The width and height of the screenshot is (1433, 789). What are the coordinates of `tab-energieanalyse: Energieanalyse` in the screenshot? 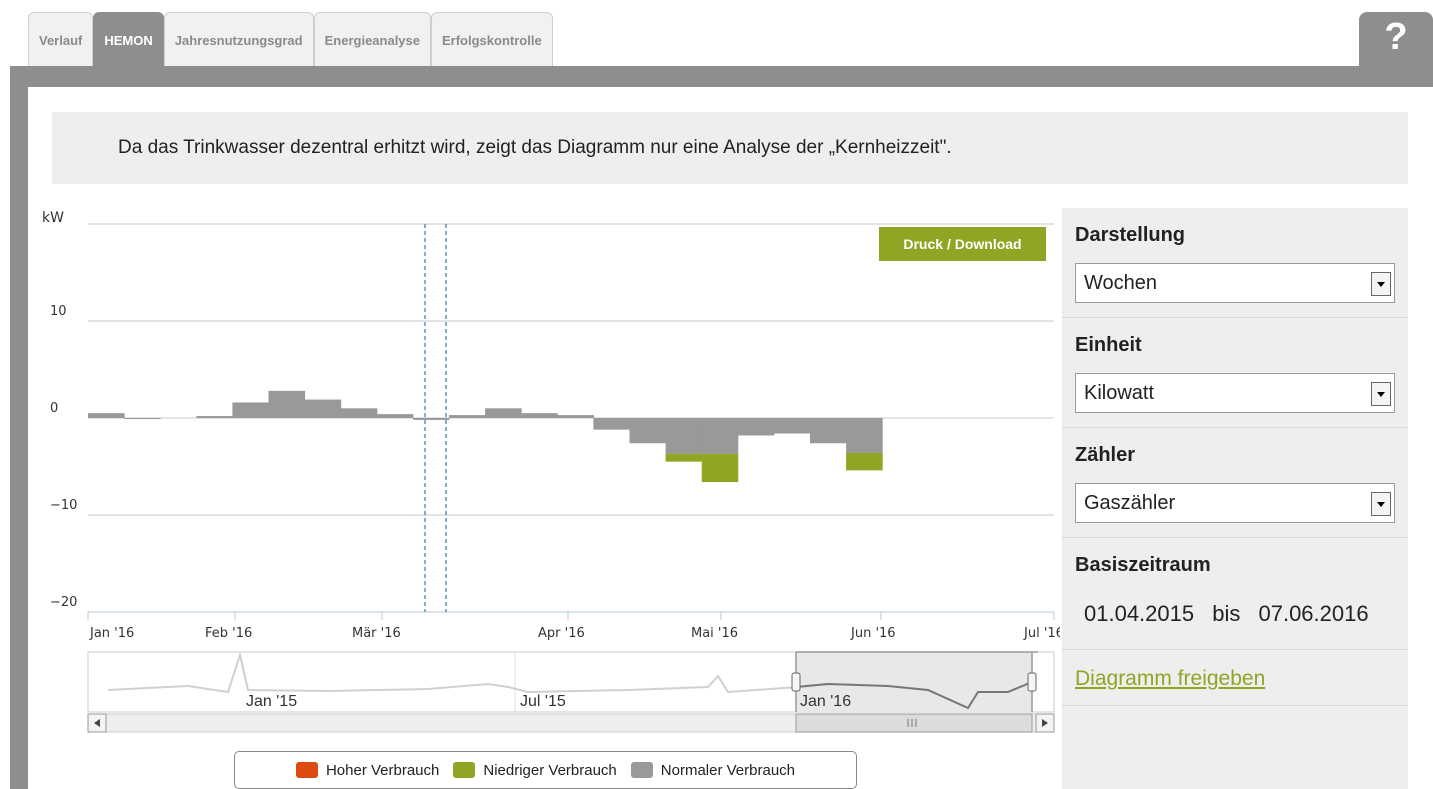 It's located at (372, 39).